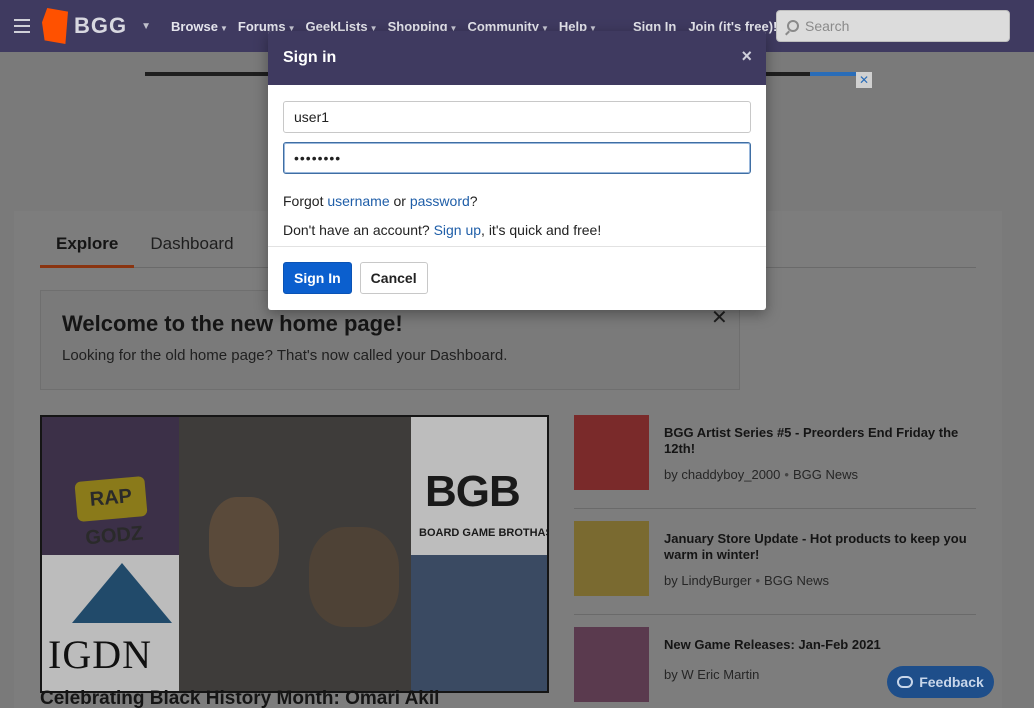  Describe the element at coordinates (746, 56) in the screenshot. I see `close-icon: ×` at that location.